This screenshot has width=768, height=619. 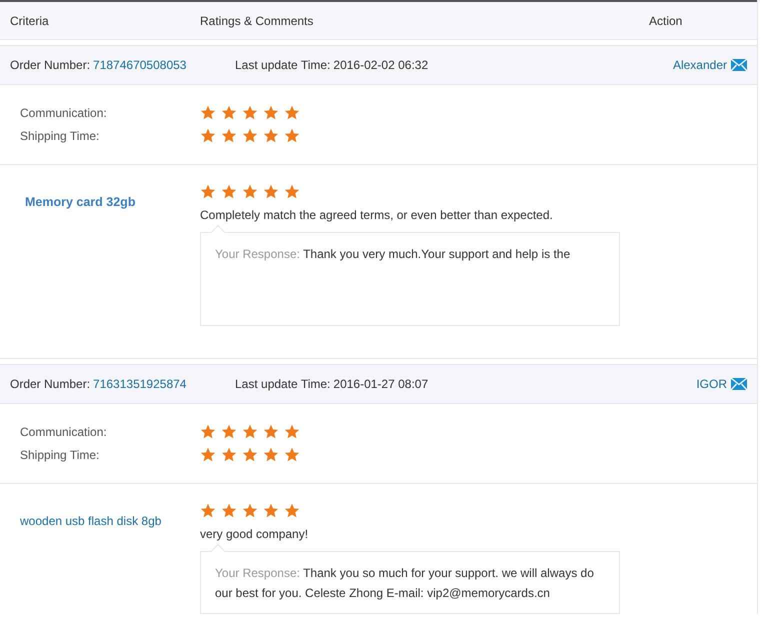 What do you see at coordinates (405, 583) in the screenshot?
I see `response-text: Your Response: Thank you so much for your support. we will always do our best for you. Celeste Zhong E-mail: vip2@memorycards.cn` at bounding box center [405, 583].